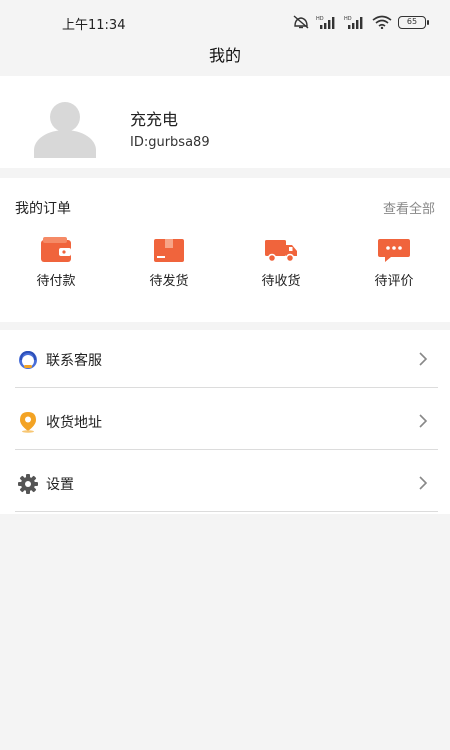 This screenshot has height=750, width=450. What do you see at coordinates (281, 251) in the screenshot?
I see `truck-icon` at bounding box center [281, 251].